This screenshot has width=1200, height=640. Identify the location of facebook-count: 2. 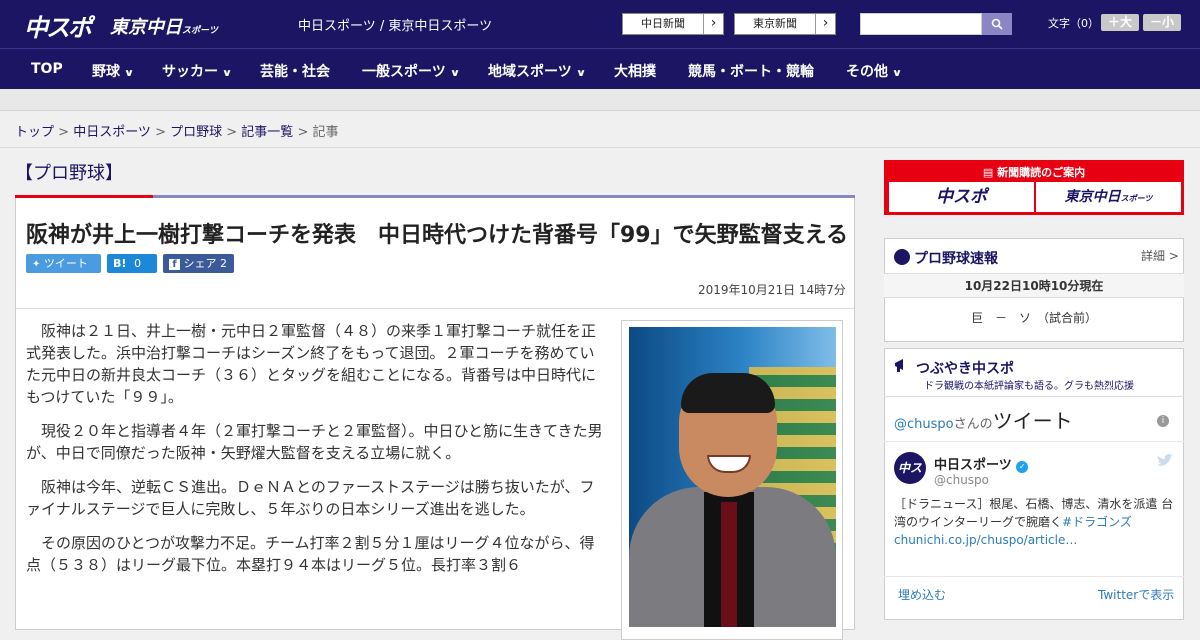
(223, 263).